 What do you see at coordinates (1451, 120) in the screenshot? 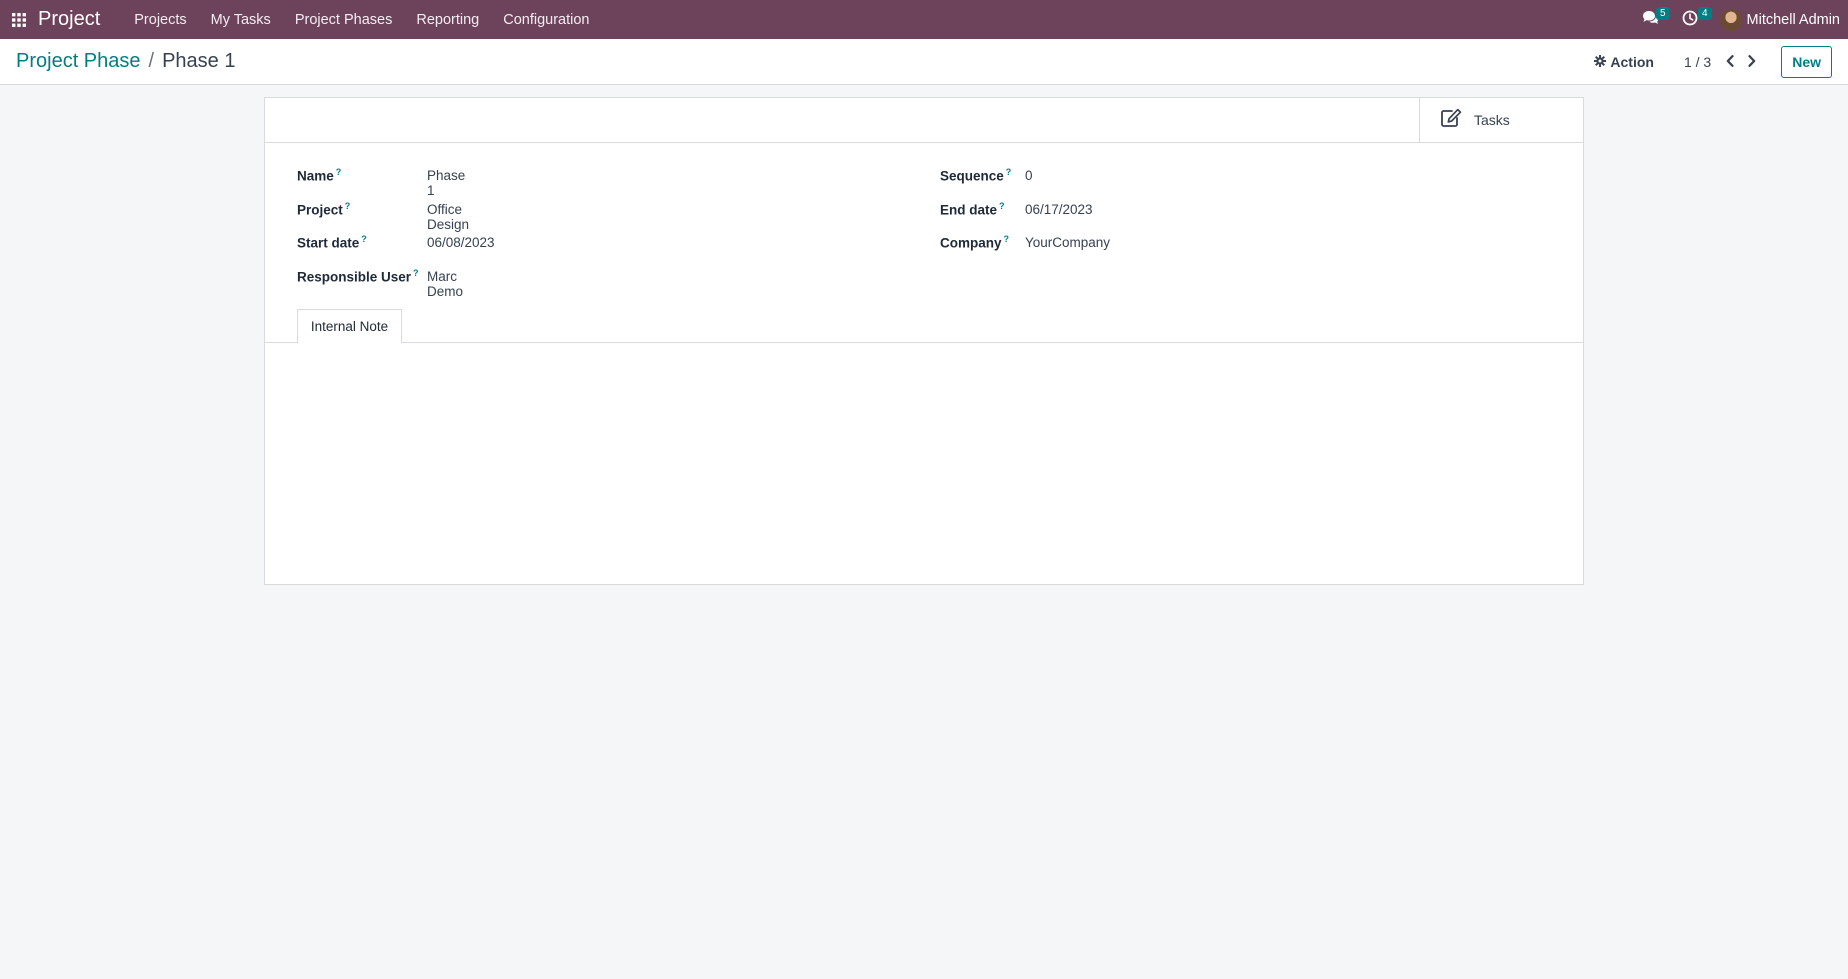
I see `edit-square-icon` at bounding box center [1451, 120].